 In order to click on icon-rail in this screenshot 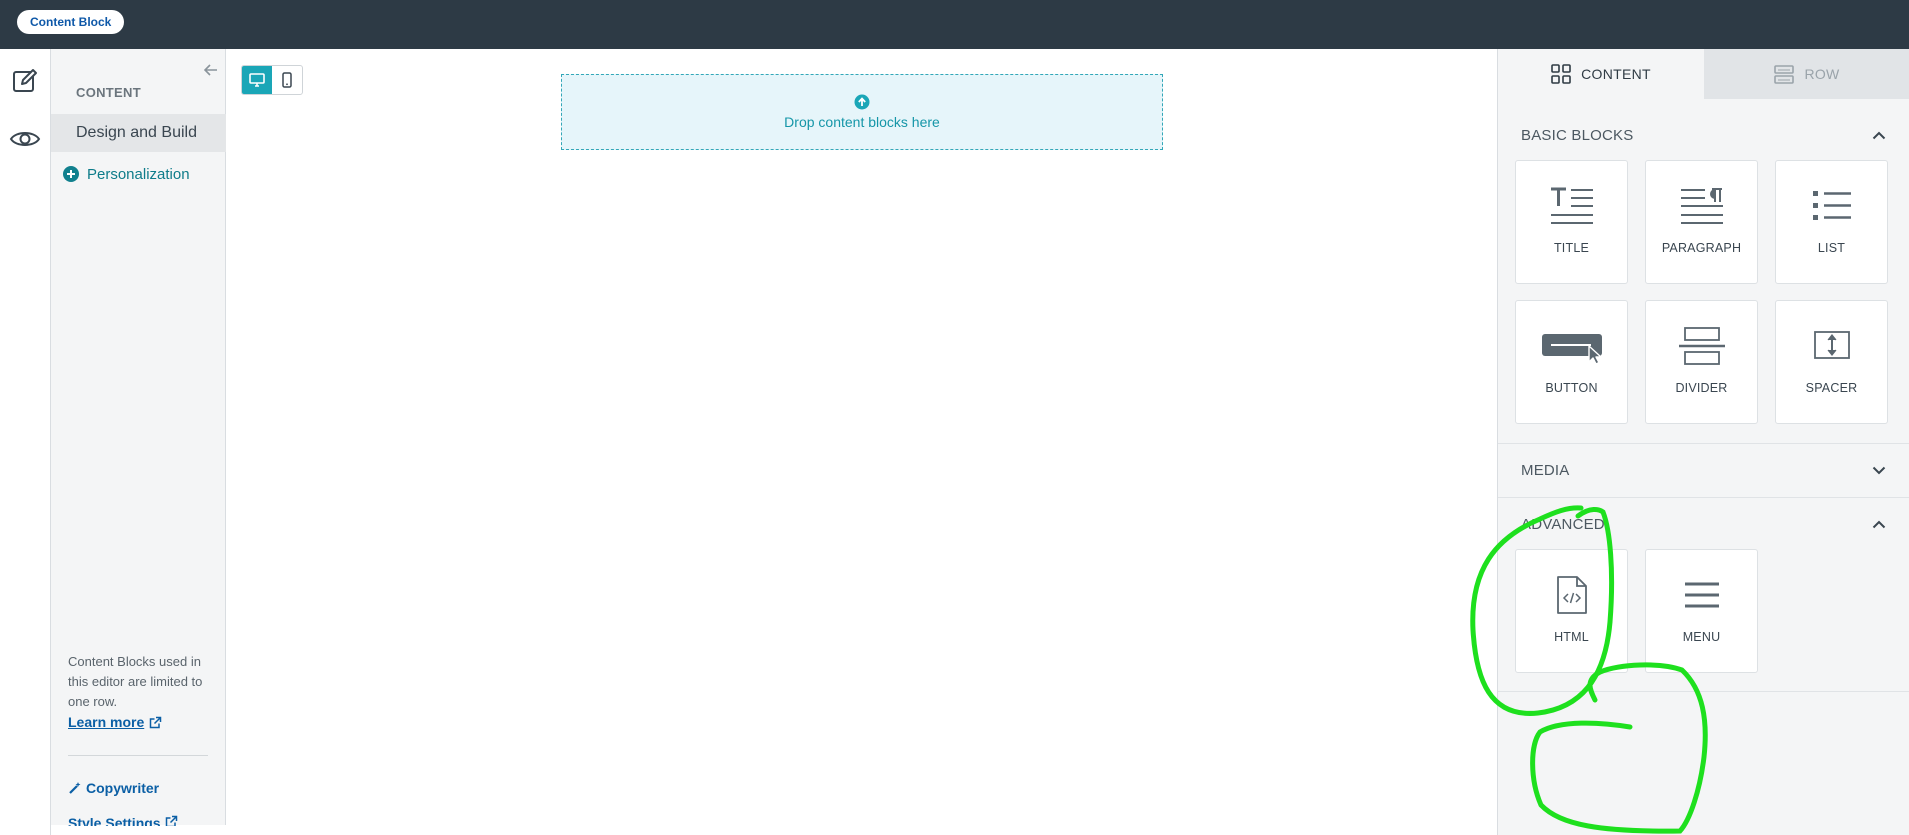, I will do `click(25, 442)`.